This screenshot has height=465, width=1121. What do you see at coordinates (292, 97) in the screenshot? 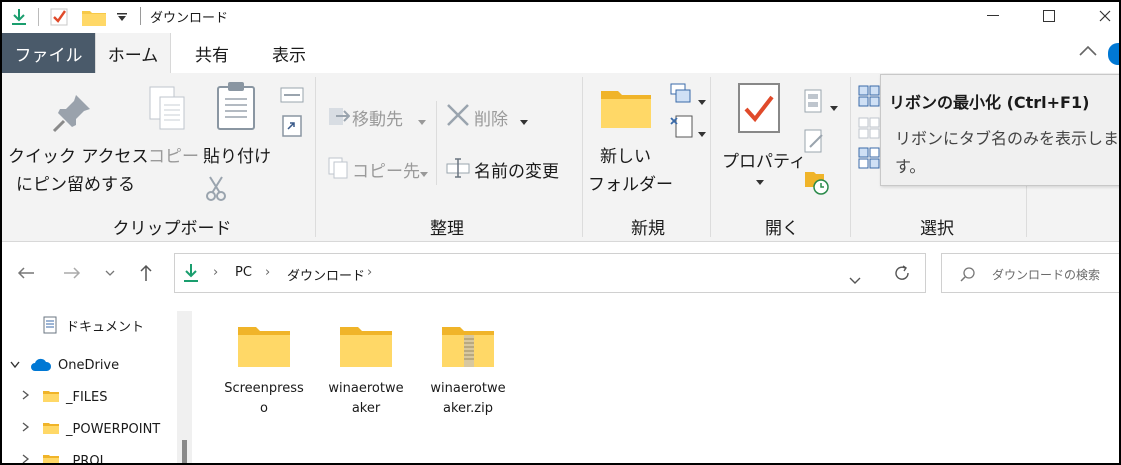
I see `copy-path-icon` at bounding box center [292, 97].